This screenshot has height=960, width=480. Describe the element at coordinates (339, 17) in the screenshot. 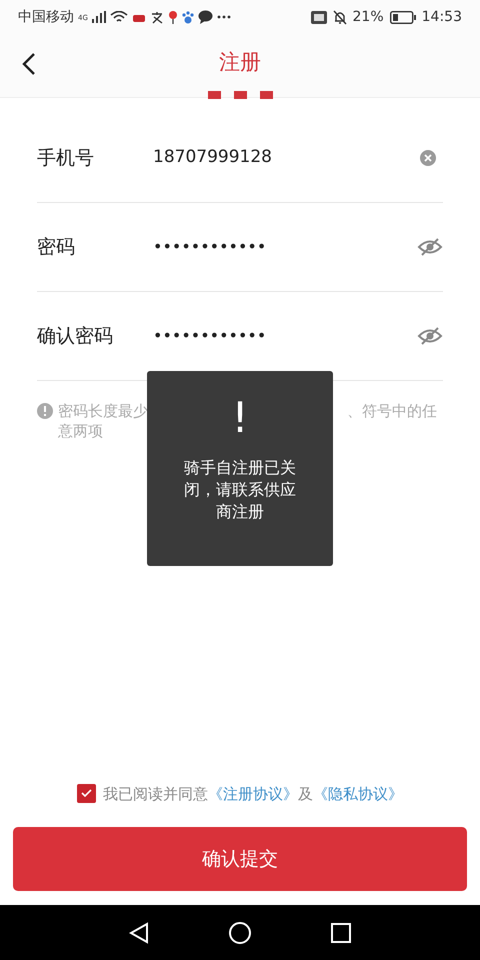

I see `bell-muted-icon` at that location.